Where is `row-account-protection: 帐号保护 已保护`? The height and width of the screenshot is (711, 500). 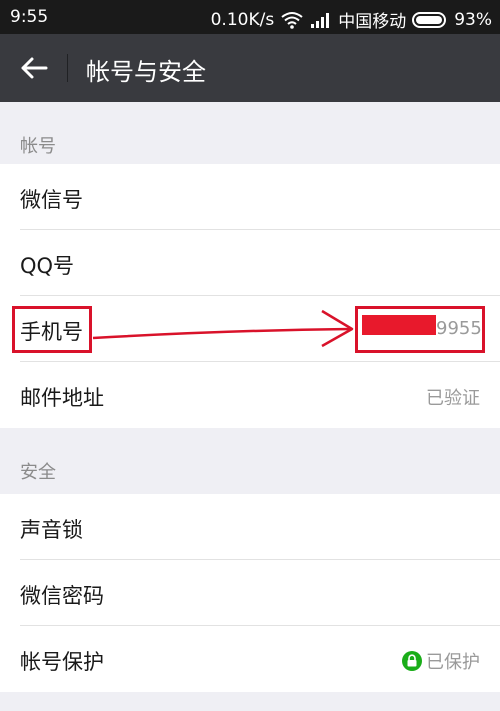 row-account-protection: 帐号保护 已保护 is located at coordinates (250, 659).